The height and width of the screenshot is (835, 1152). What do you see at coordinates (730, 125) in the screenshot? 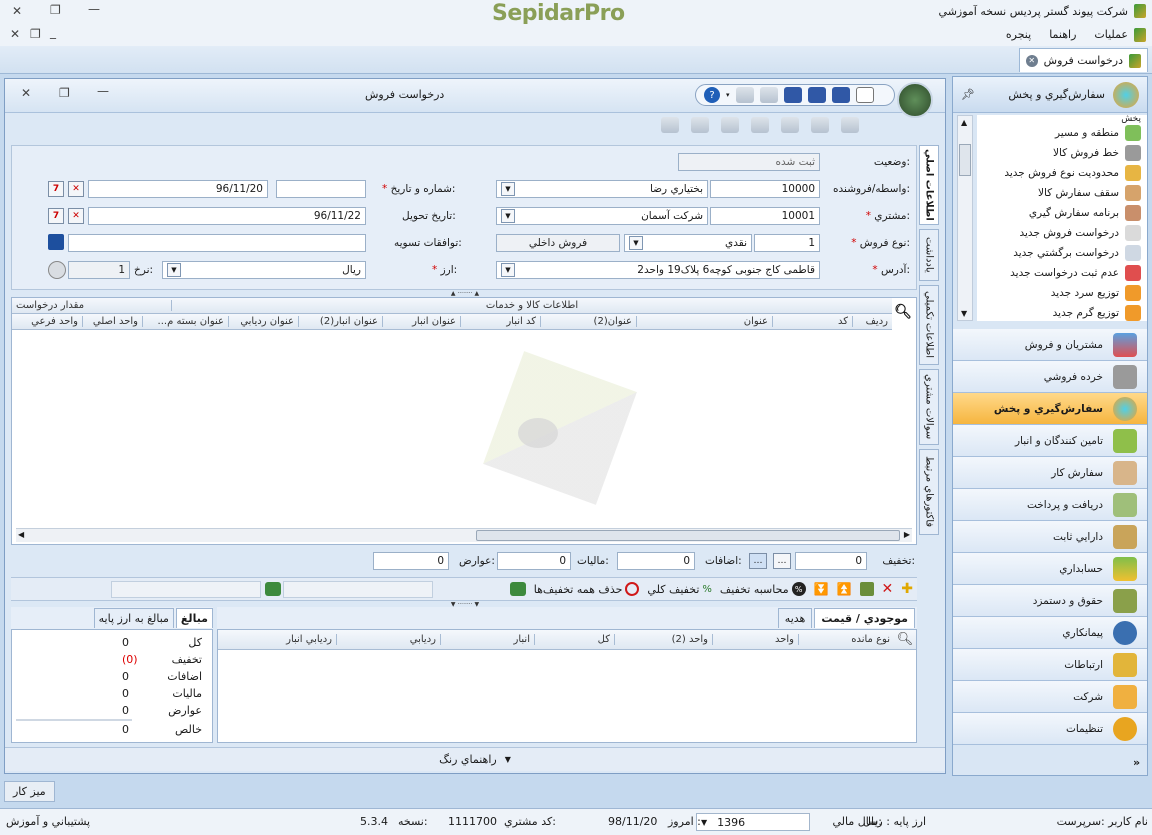
I see `camera-alert-icon` at bounding box center [730, 125].